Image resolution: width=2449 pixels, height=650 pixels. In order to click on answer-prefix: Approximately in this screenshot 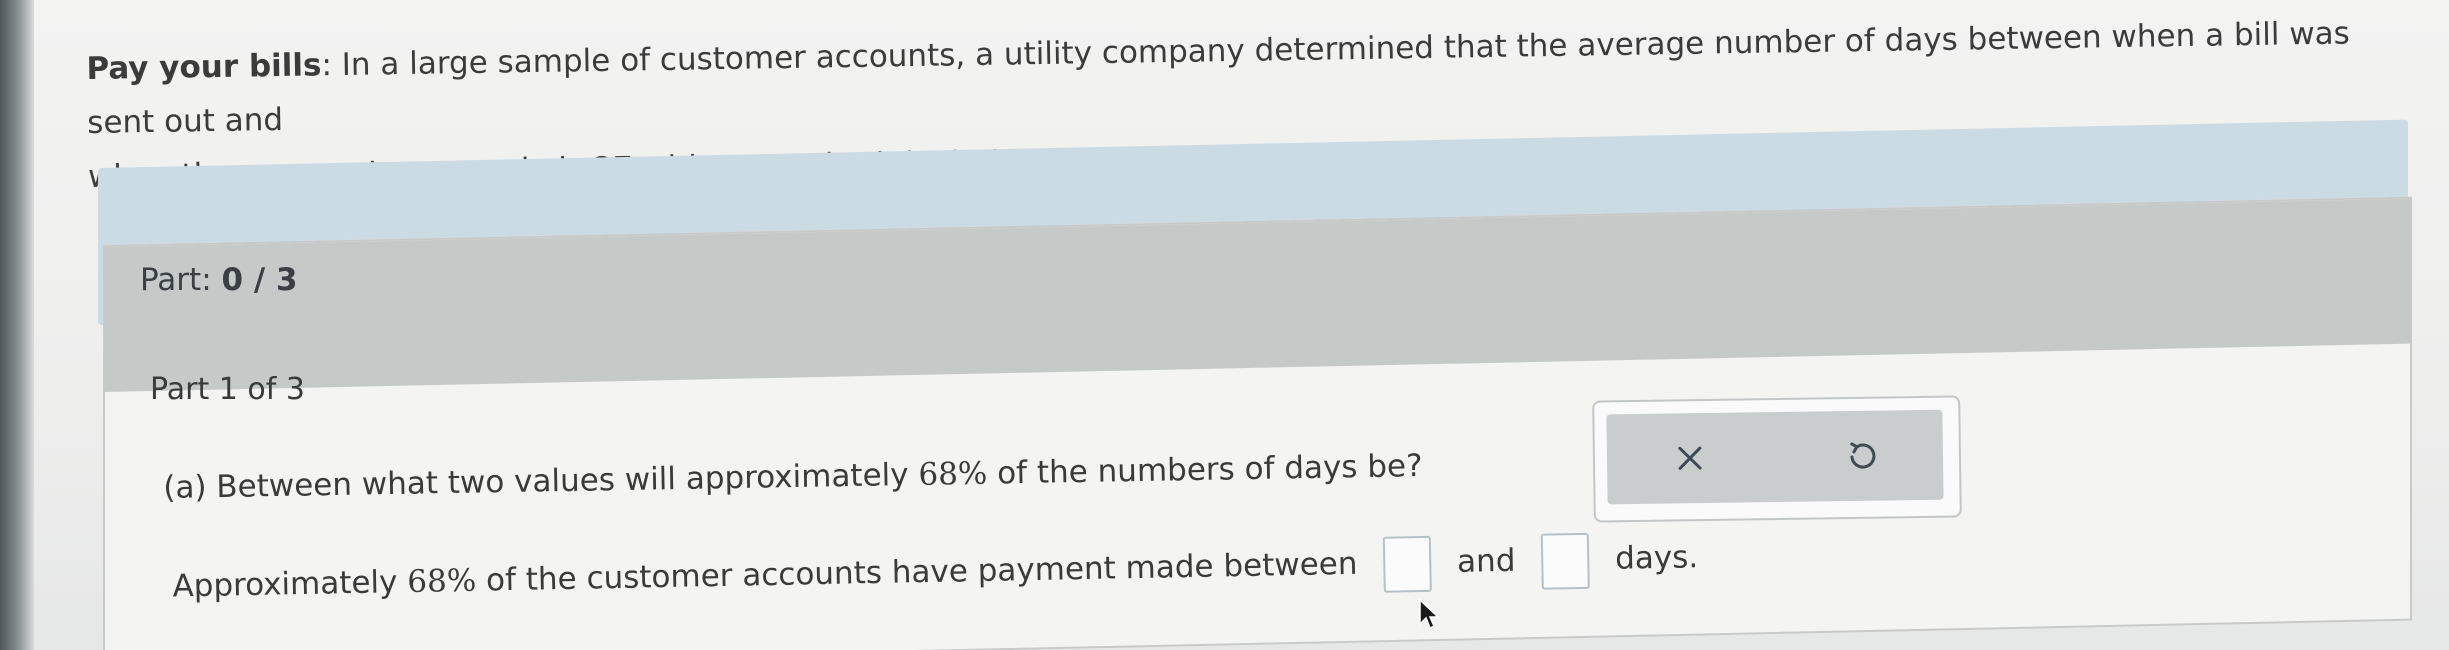, I will do `click(290, 584)`.